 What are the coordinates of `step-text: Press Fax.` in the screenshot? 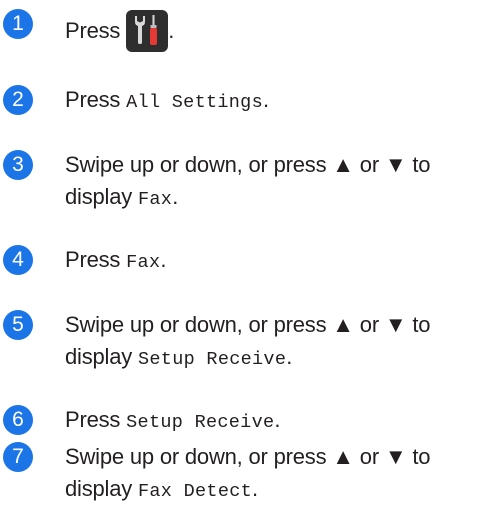 It's located at (278, 261).